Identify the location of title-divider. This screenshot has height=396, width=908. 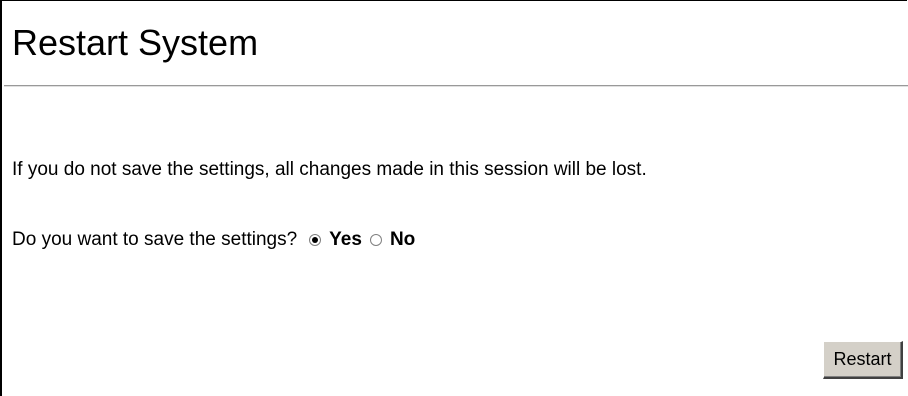
(456, 86).